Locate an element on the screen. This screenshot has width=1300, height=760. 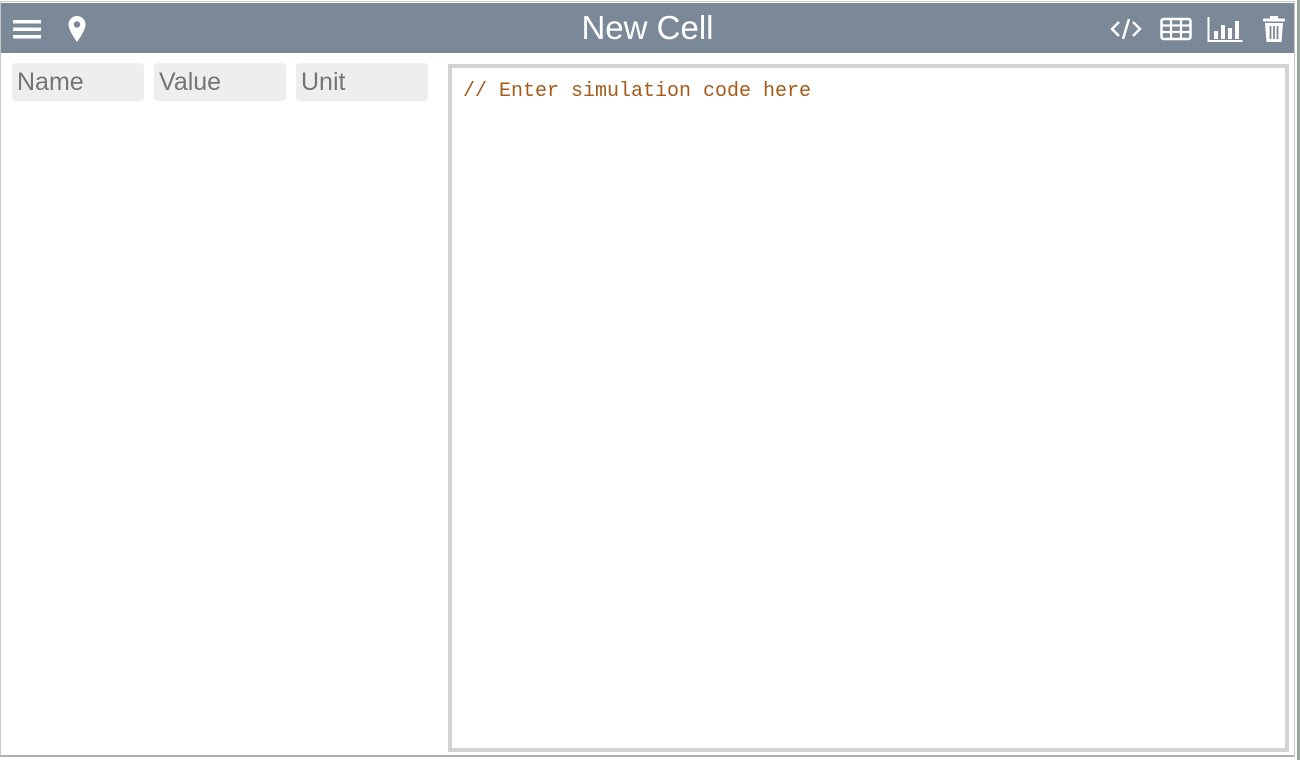
code-icon is located at coordinates (1126, 29).